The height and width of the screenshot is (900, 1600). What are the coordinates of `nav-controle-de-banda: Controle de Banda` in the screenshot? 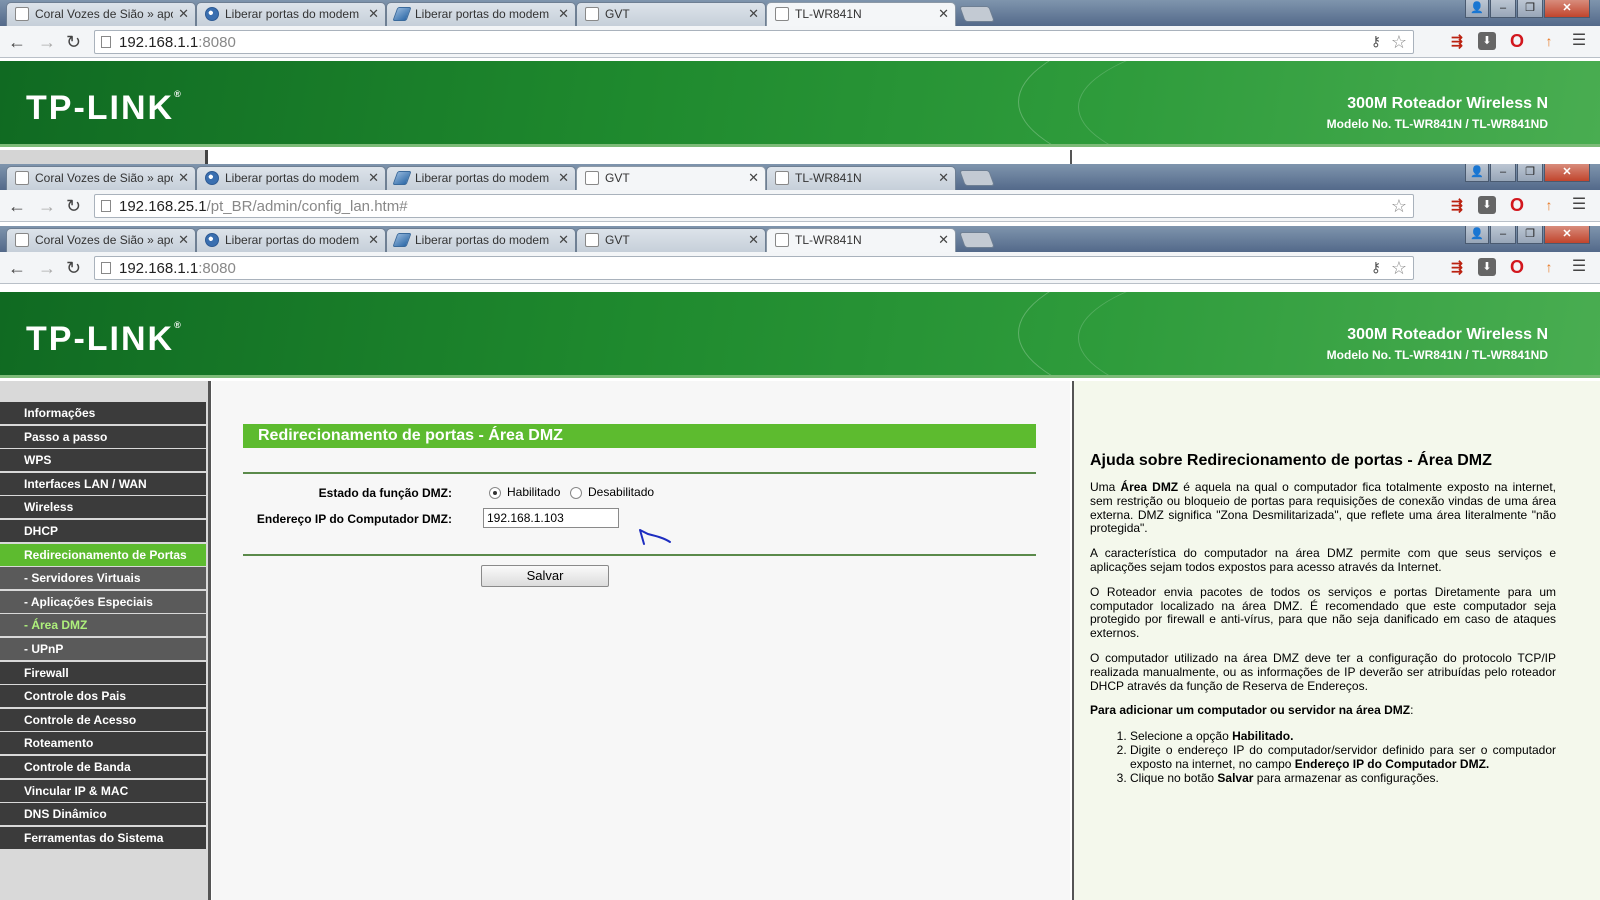 It's located at (103, 766).